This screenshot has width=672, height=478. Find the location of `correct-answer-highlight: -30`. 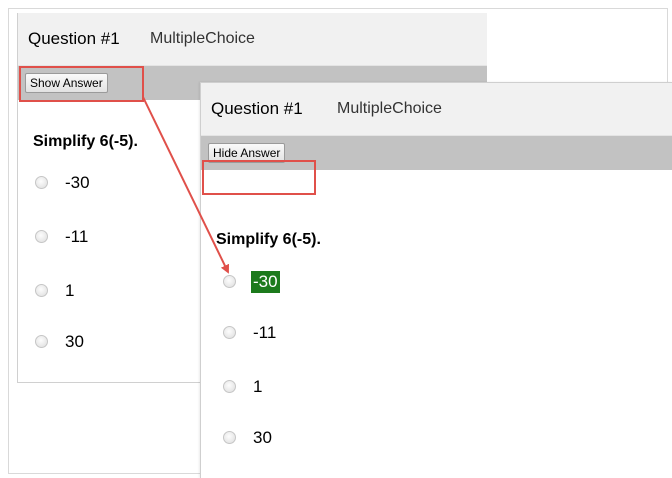

correct-answer-highlight: -30 is located at coordinates (265, 282).